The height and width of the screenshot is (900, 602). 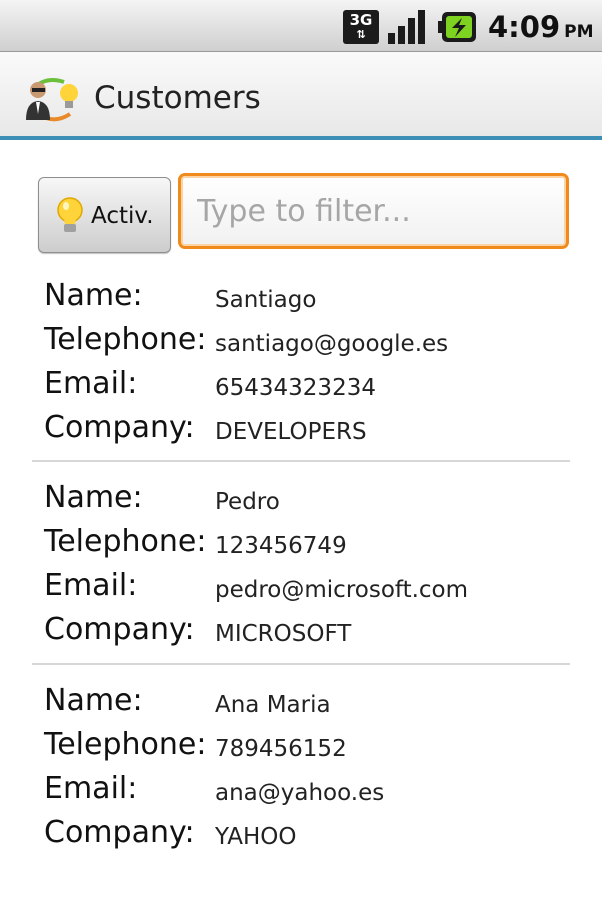 I want to click on email-value: pedro@microsoft.com, so click(x=342, y=590).